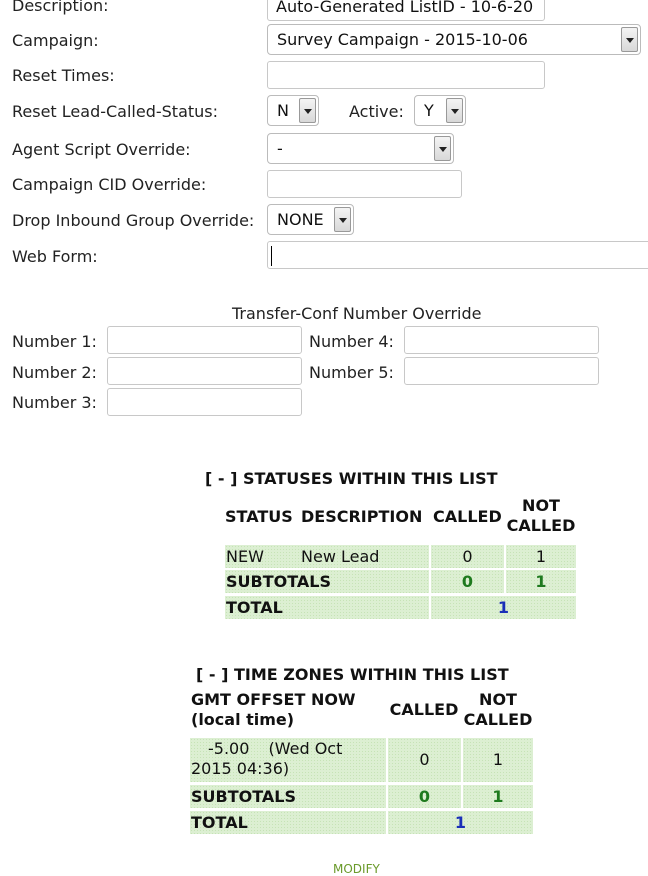  Describe the element at coordinates (362, 516) in the screenshot. I see `description-column-header: DESCRIPTION` at that location.